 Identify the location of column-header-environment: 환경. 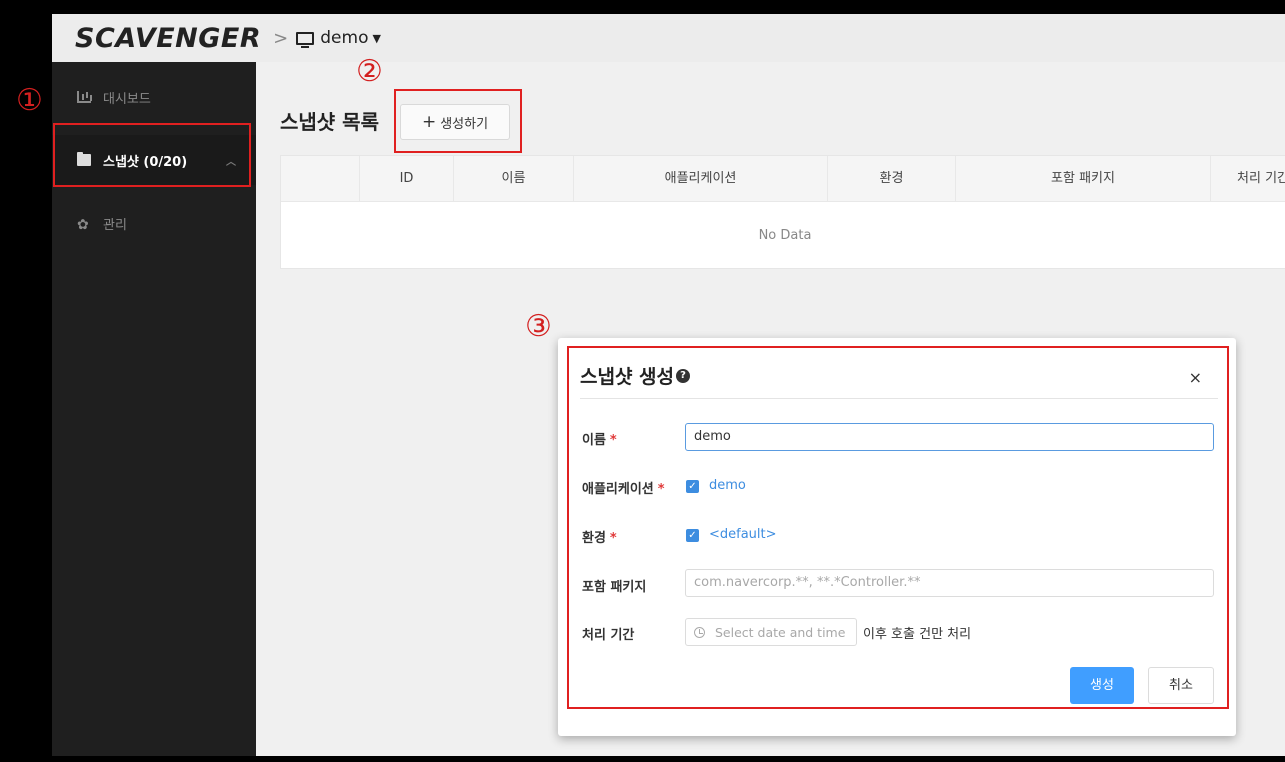
(891, 179).